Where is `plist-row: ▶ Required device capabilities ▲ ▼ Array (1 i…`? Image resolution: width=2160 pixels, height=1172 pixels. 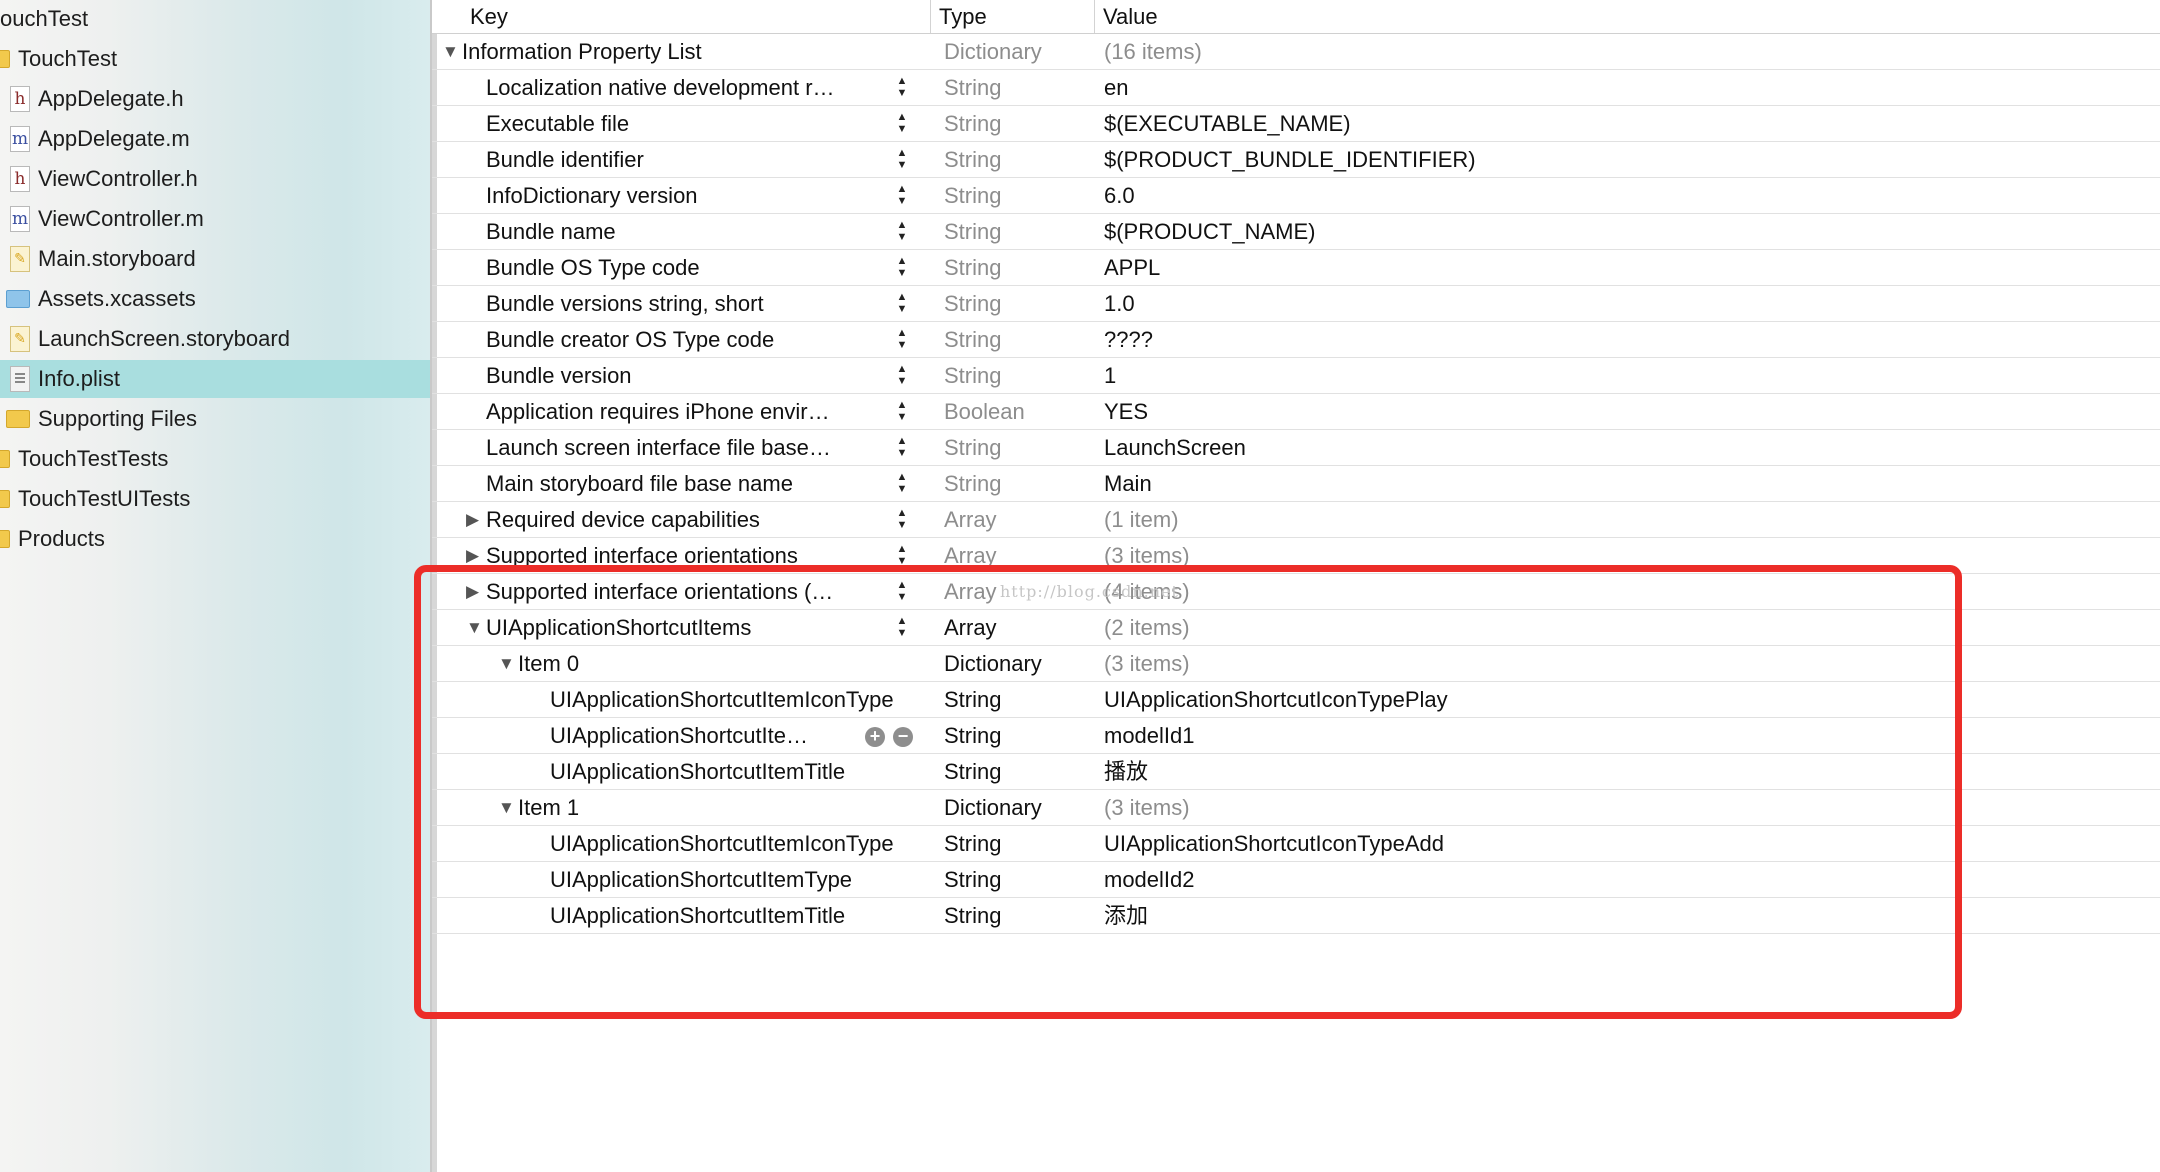 plist-row: ▶ Required device capabilities ▲ ▼ Array (1 i… is located at coordinates (1296, 520).